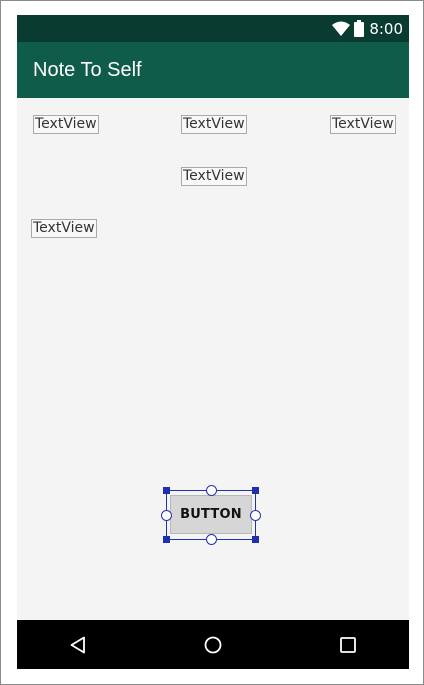  Describe the element at coordinates (214, 124) in the screenshot. I see `textview-top-center: TextView` at that location.